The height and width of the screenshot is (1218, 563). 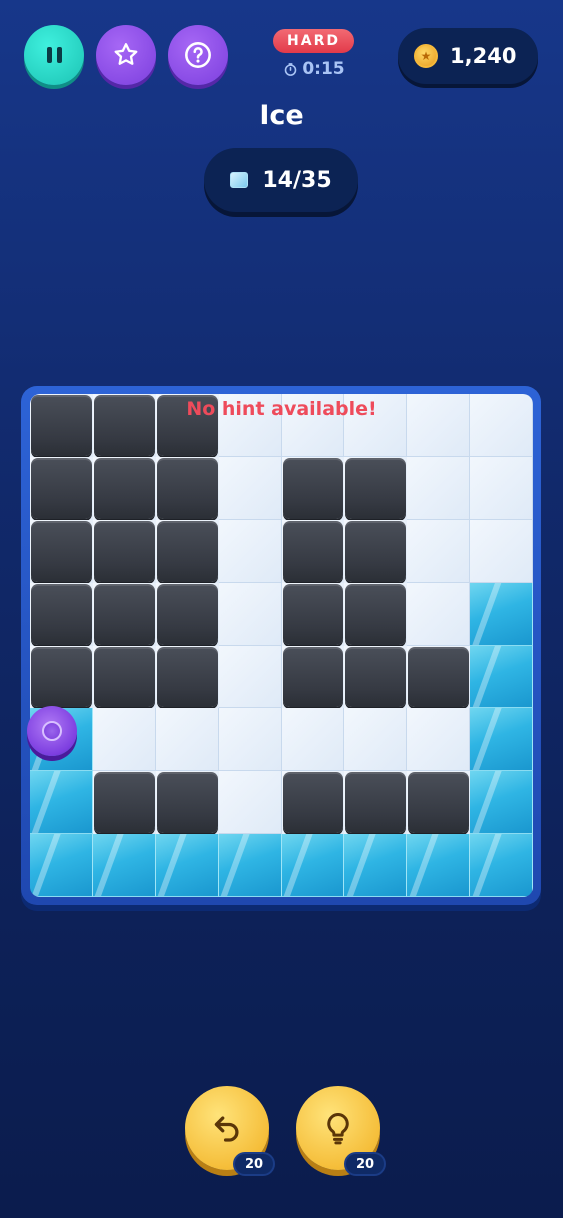 I want to click on stopwatch-icon, so click(x=291, y=69).